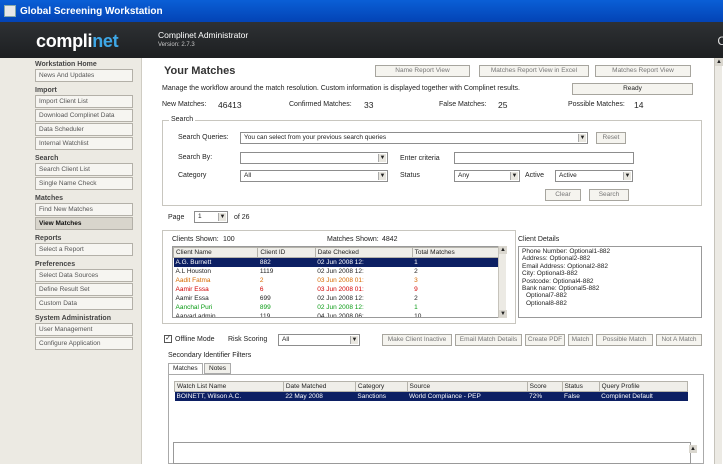 This screenshot has width=723, height=464. What do you see at coordinates (84, 129) in the screenshot?
I see `sidebar-item: Data Scheduler` at bounding box center [84, 129].